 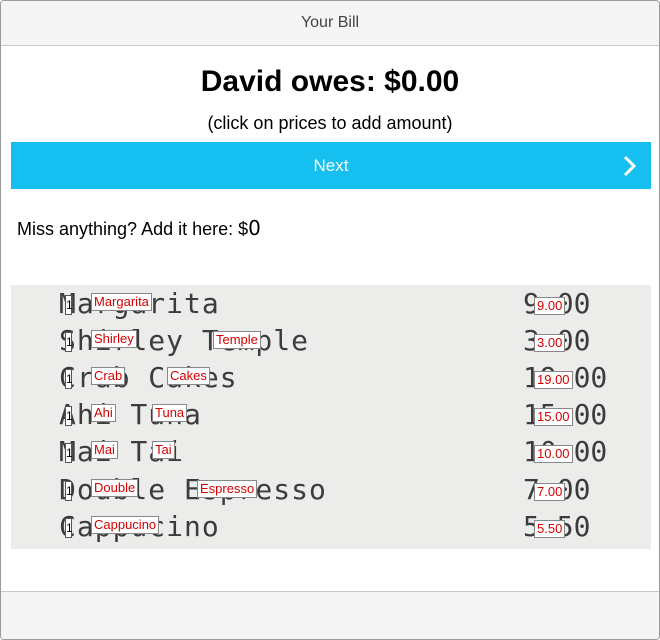 What do you see at coordinates (125, 525) in the screenshot?
I see `item-word-chip: Cappucino` at bounding box center [125, 525].